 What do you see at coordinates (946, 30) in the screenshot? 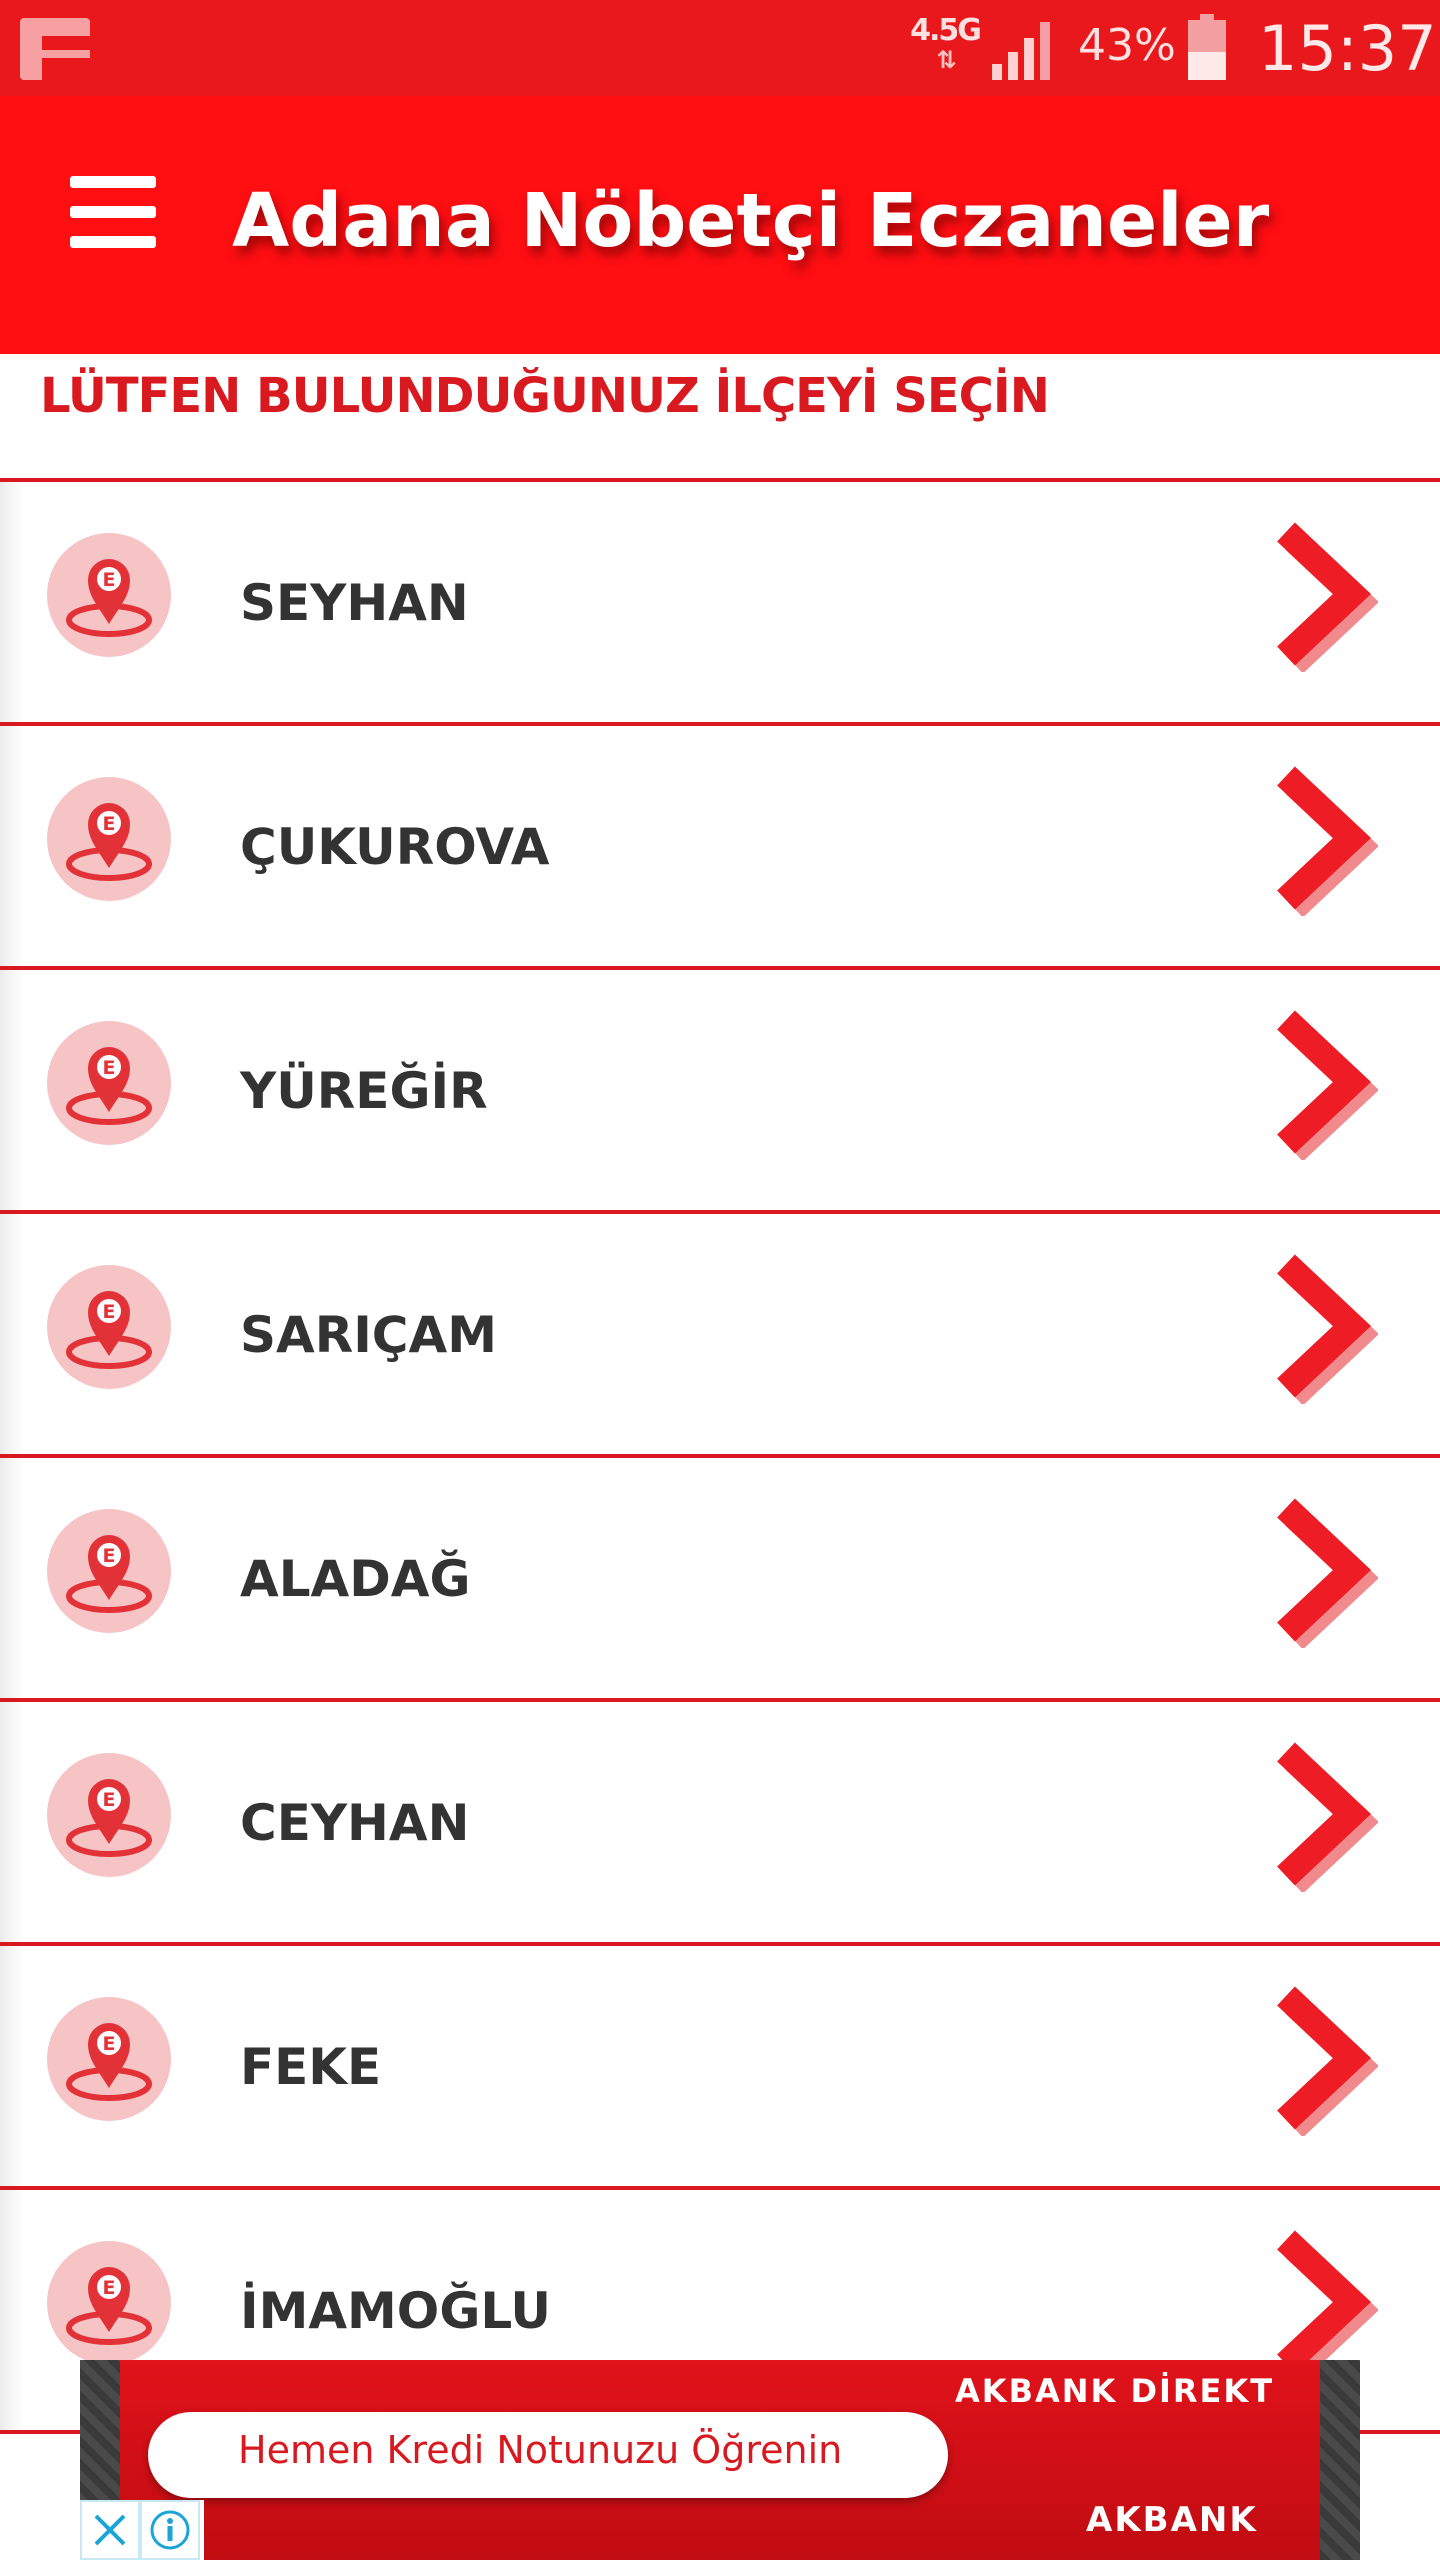
I see `network-type: 4.5G` at bounding box center [946, 30].